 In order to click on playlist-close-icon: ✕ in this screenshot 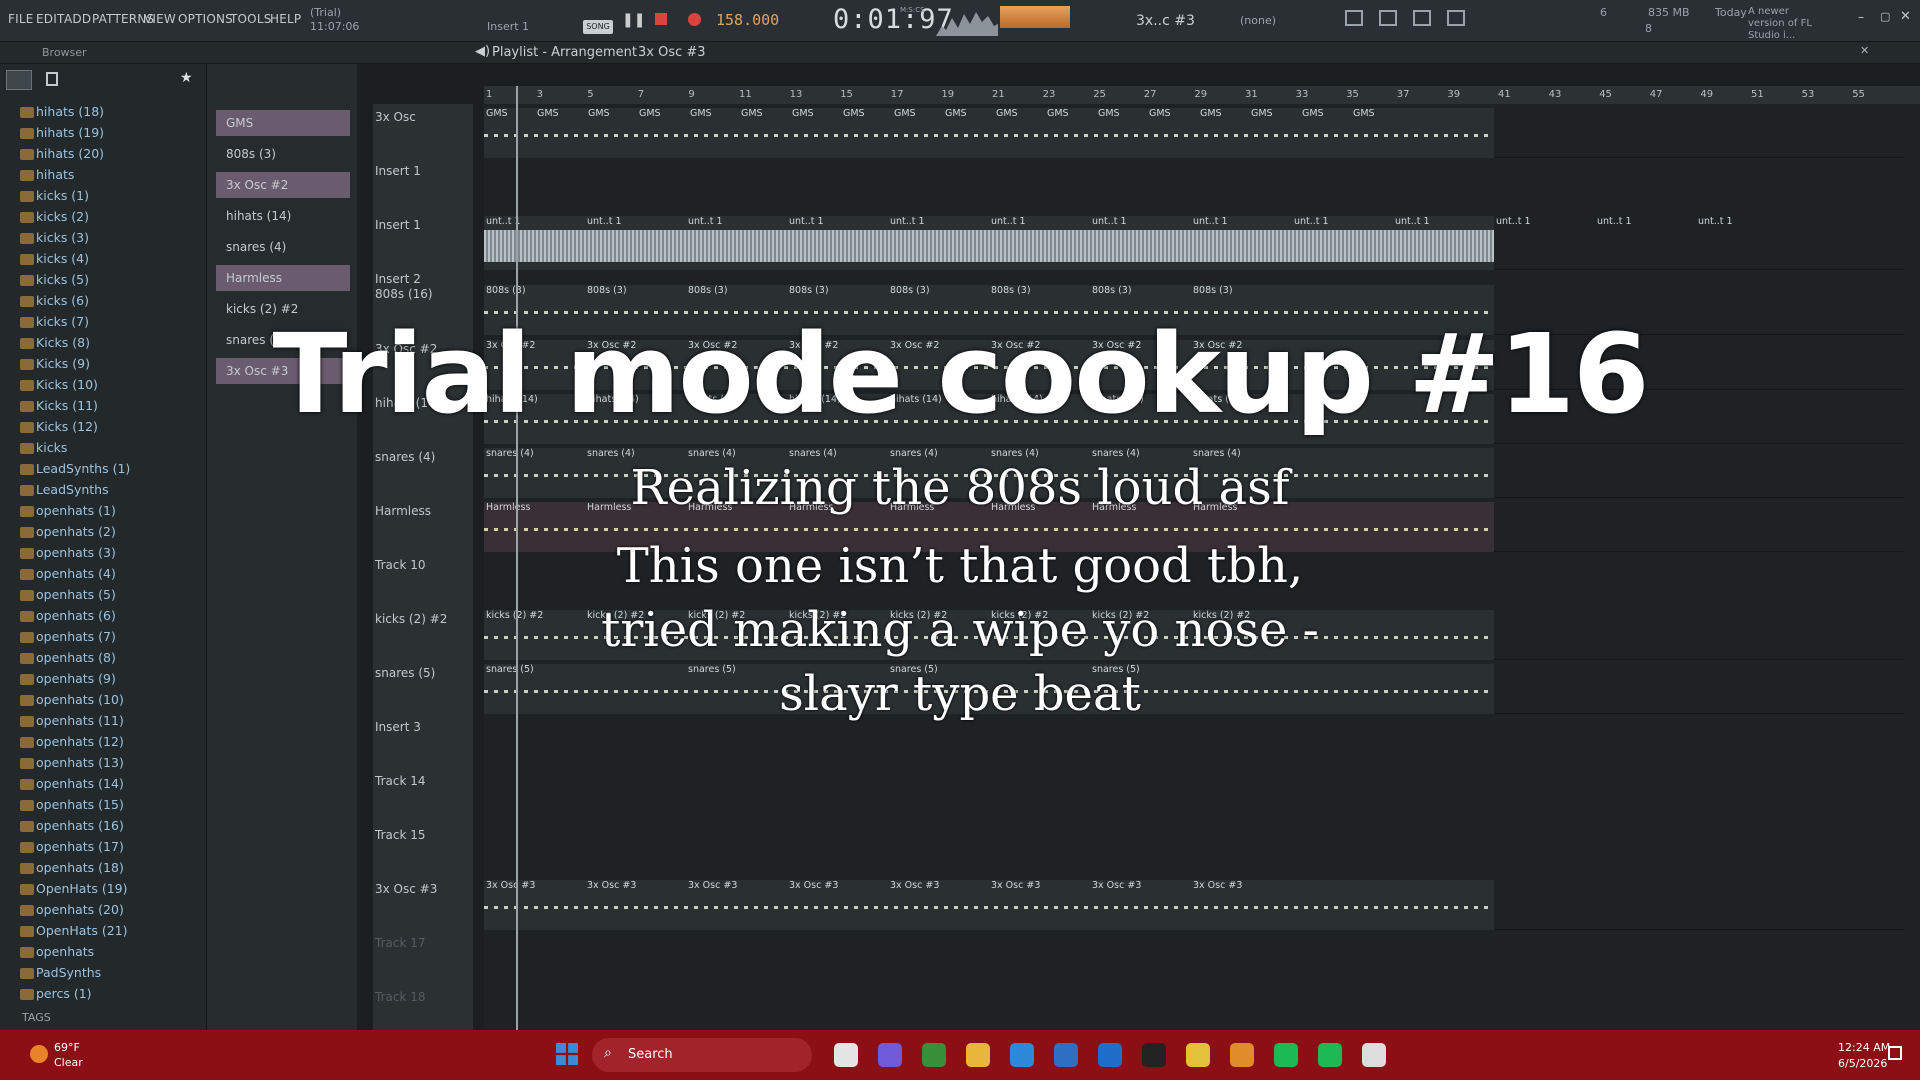, I will do `click(1864, 50)`.